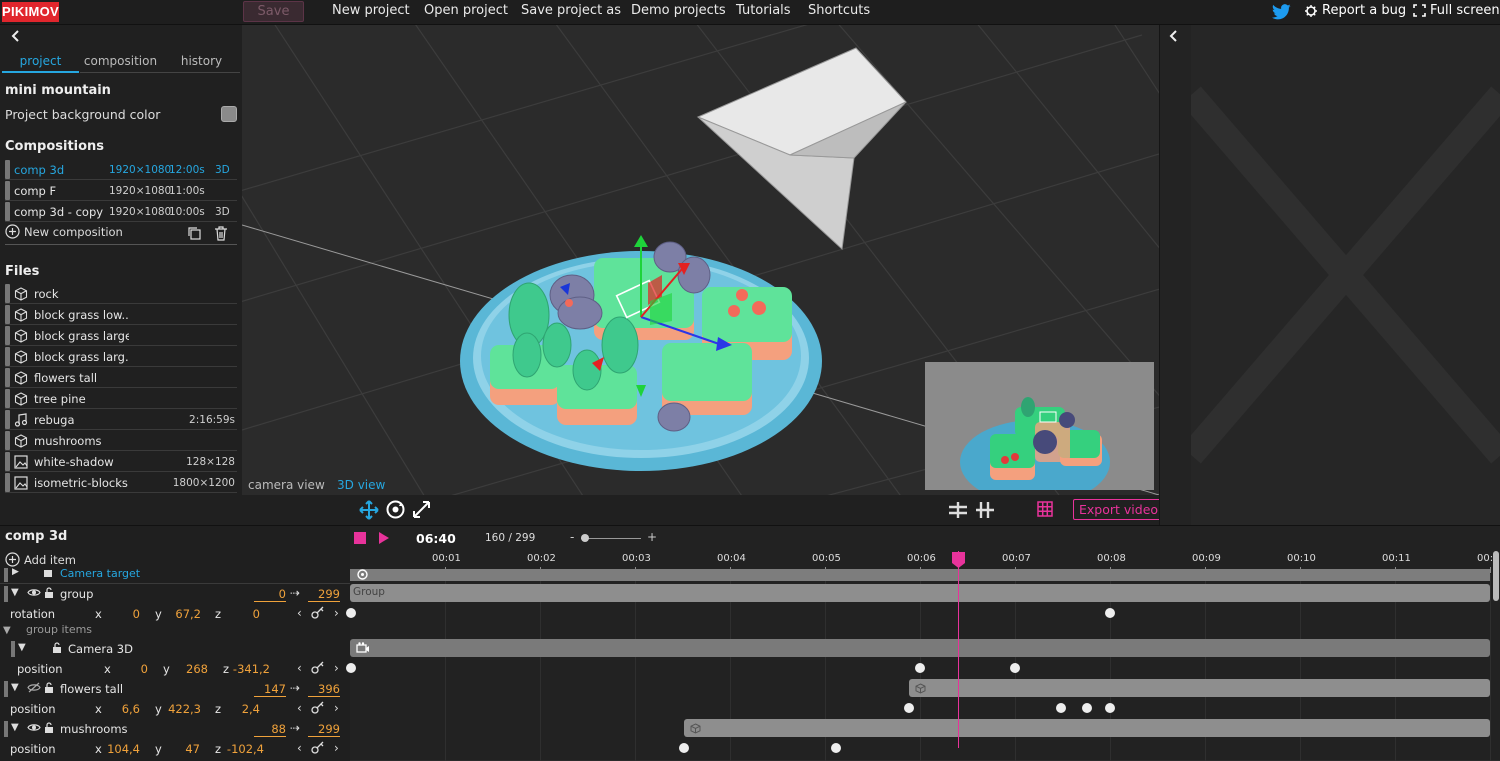  I want to click on position-x-value: 0, so click(133, 669).